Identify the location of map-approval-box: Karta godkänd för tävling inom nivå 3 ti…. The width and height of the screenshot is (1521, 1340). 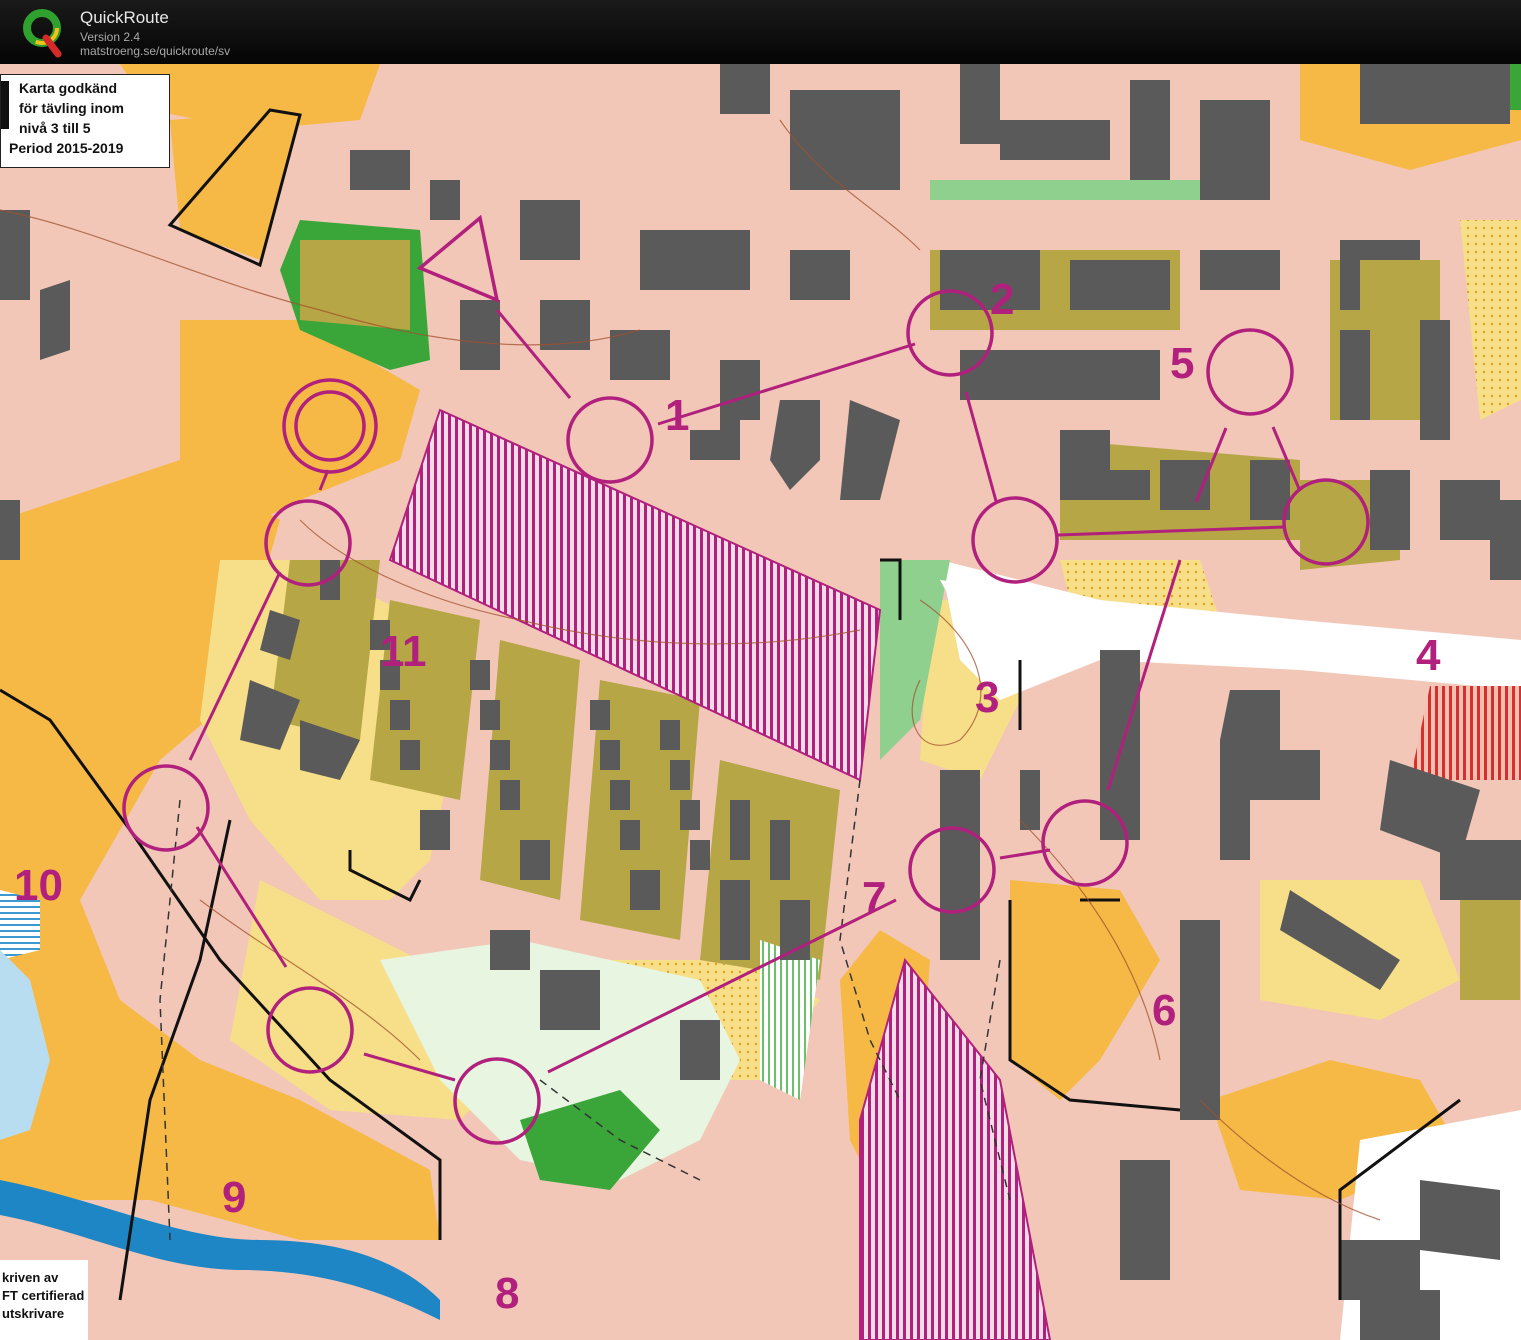
(85, 121).